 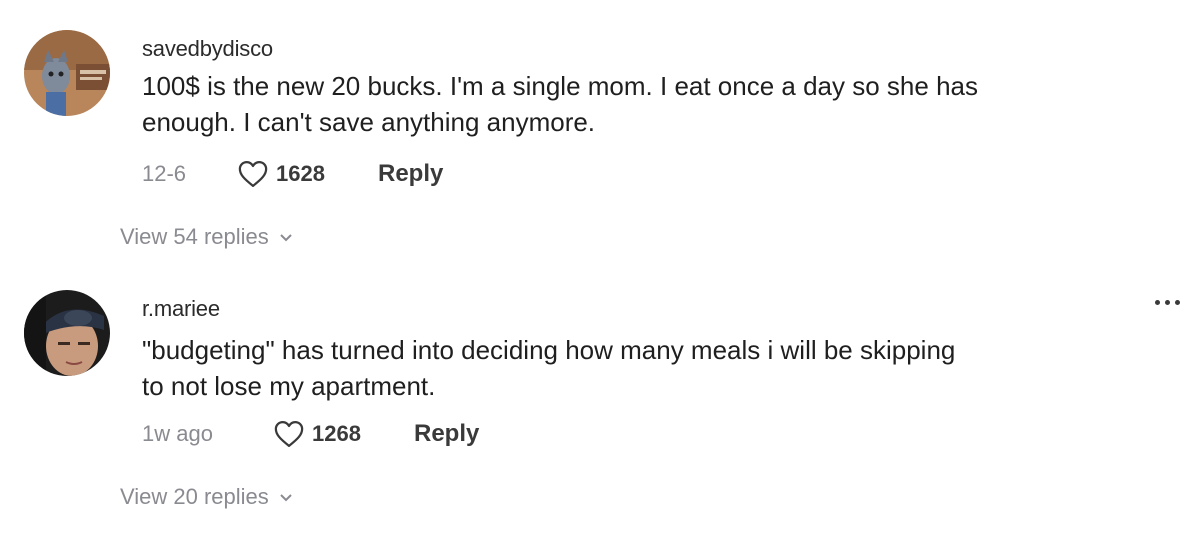 I want to click on more-horizontal-icon, so click(x=1167, y=302).